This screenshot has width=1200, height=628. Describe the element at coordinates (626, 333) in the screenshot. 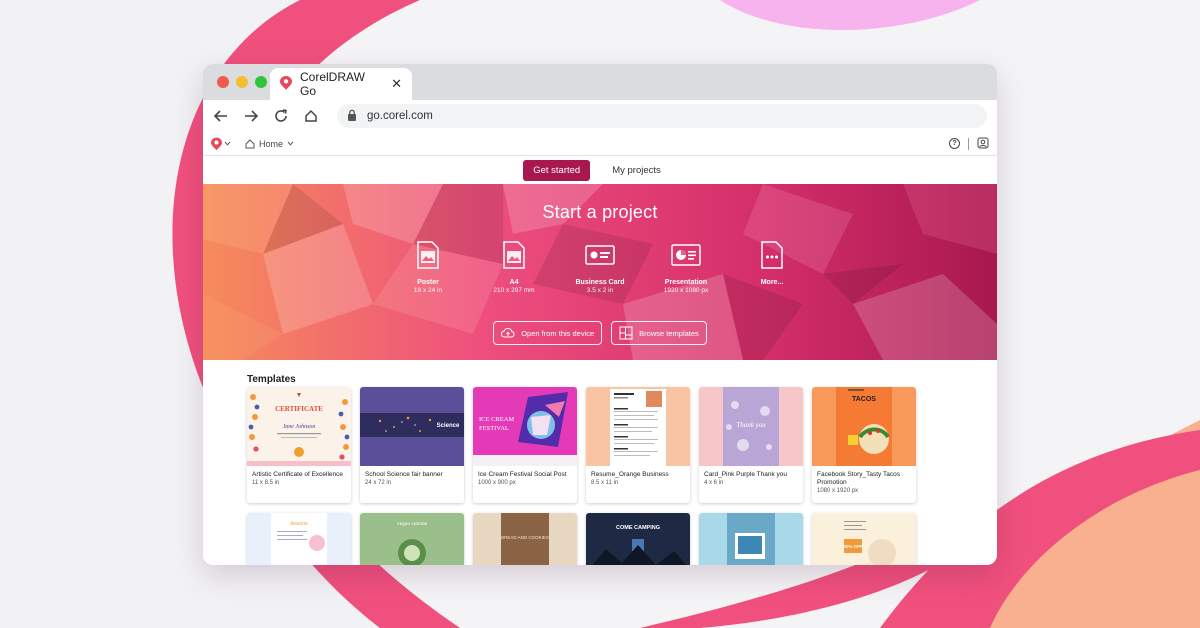

I see `templates-grid-icon` at that location.